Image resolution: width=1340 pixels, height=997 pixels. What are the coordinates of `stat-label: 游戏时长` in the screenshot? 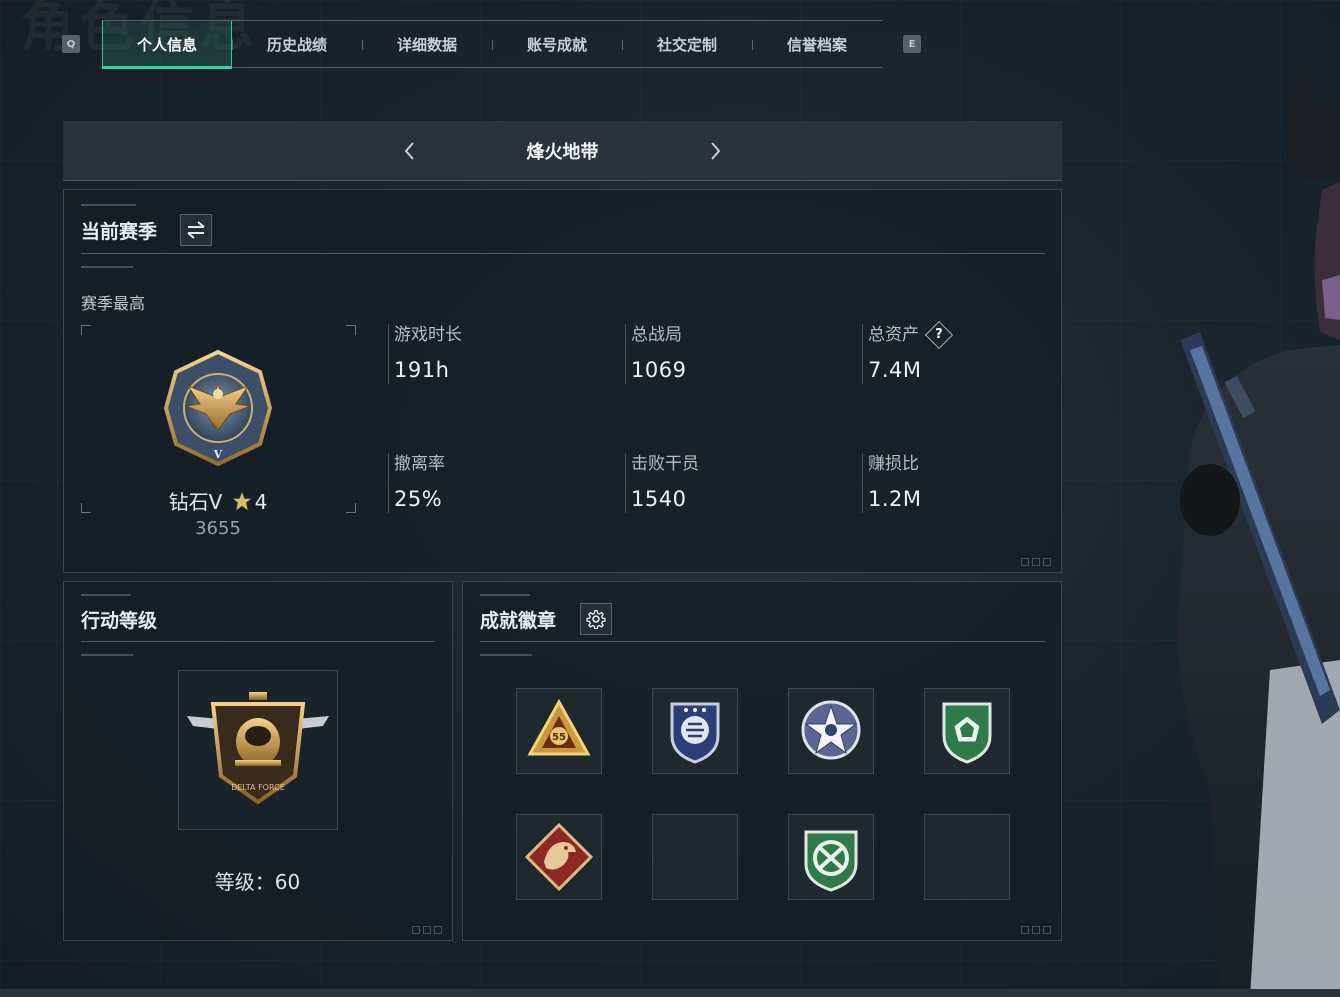 It's located at (428, 335).